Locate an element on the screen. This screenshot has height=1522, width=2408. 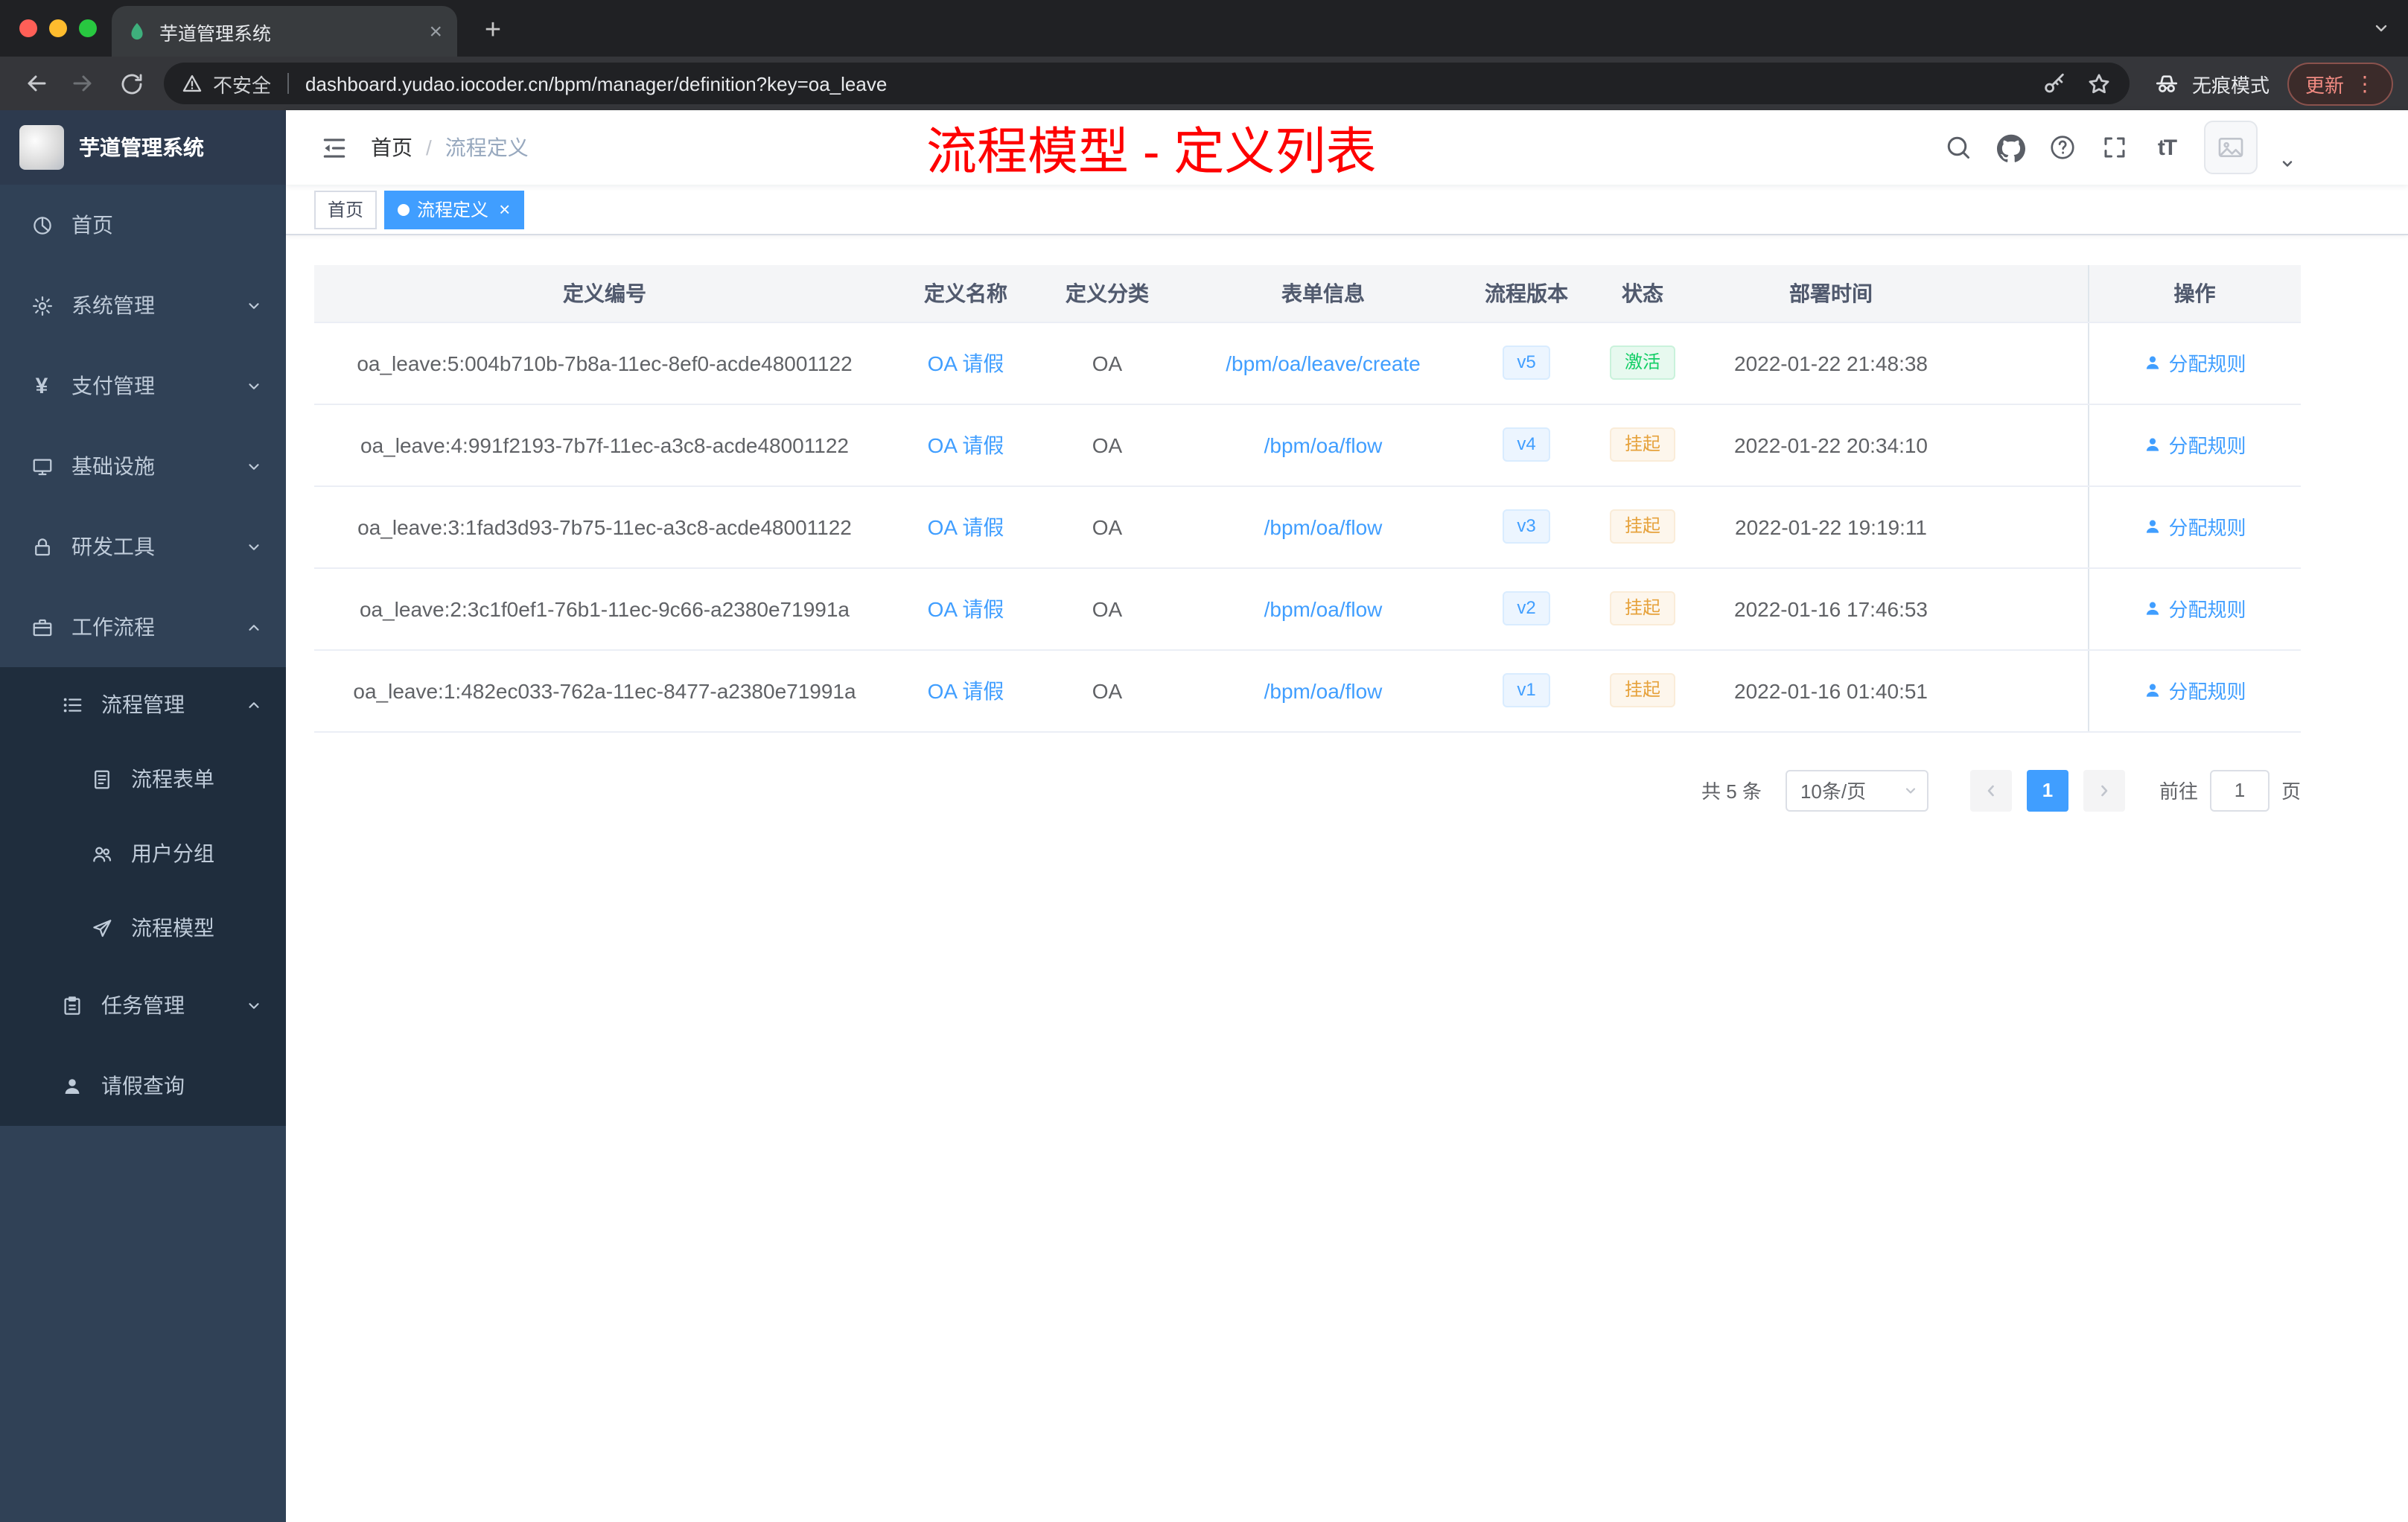
browser-update-button: 更新 ⋮ is located at coordinates (2340, 83).